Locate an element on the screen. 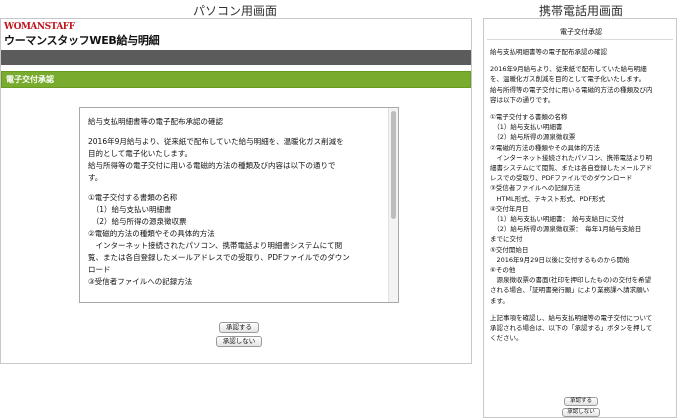 The height and width of the screenshot is (420, 678). text-line: 目的として電子化いたします。 is located at coordinates (140, 153).